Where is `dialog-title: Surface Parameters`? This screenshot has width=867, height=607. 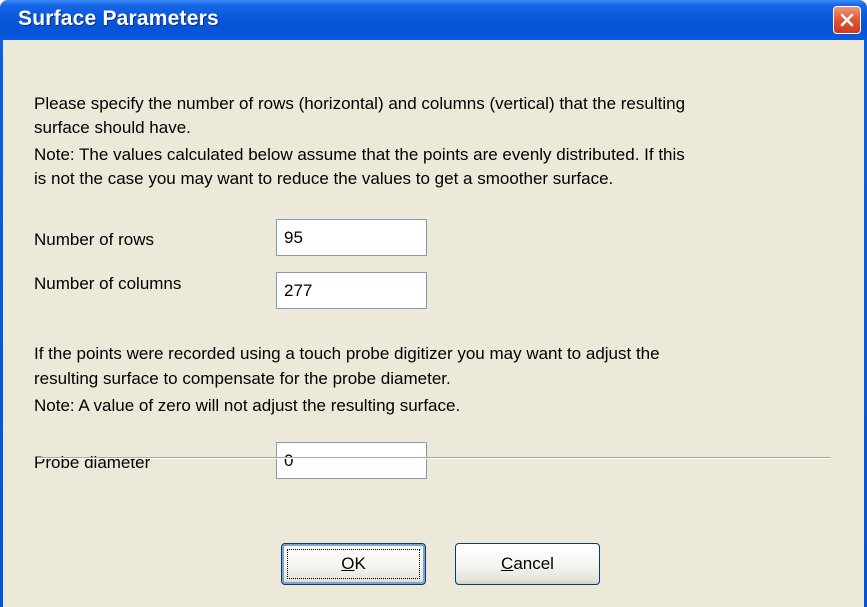 dialog-title: Surface Parameters is located at coordinates (118, 18).